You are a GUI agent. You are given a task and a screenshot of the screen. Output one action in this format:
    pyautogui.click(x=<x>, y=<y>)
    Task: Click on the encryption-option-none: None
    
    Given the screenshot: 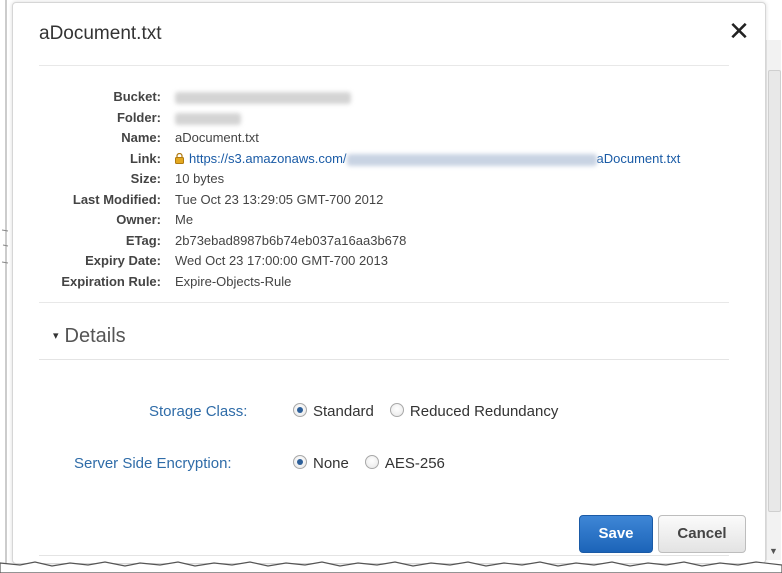 What is the action you would take?
    pyautogui.click(x=321, y=463)
    